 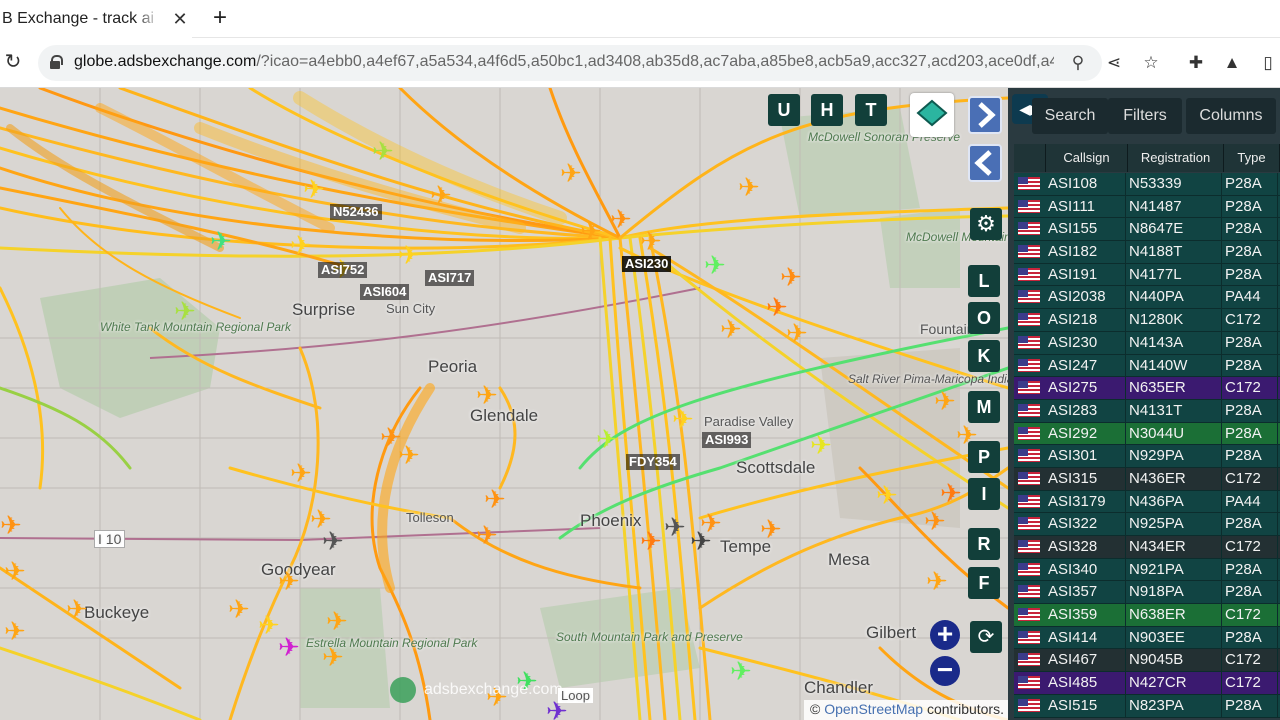 What do you see at coordinates (1147, 252) in the screenshot?
I see `table-row: ASI182 N4188T P28A` at bounding box center [1147, 252].